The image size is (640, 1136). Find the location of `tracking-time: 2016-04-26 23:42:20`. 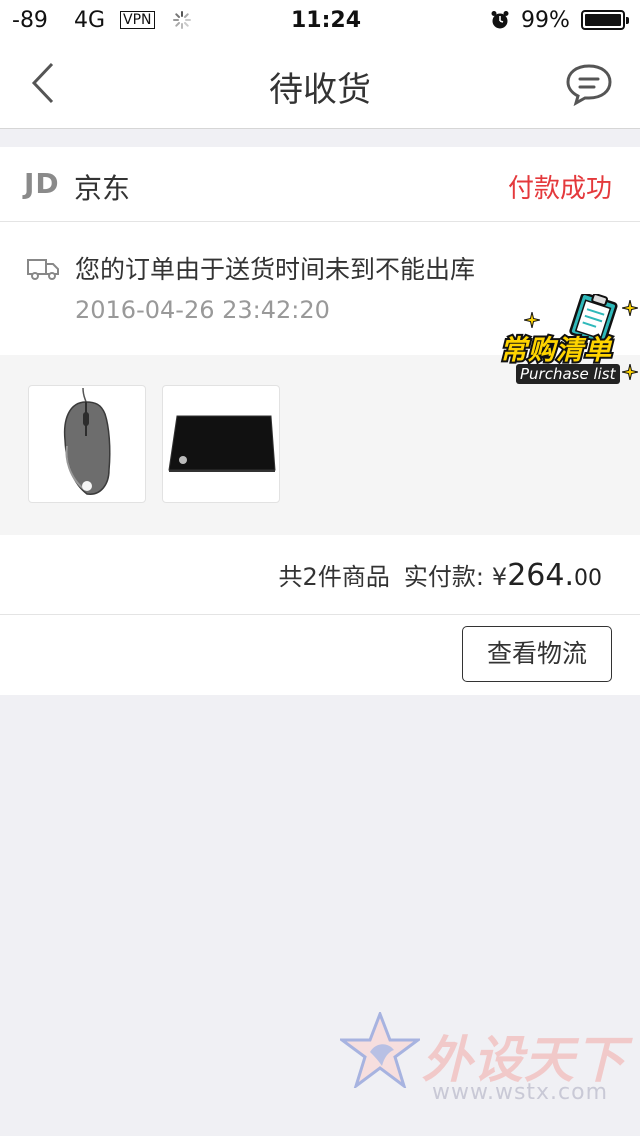

tracking-time: 2016-04-26 23:42:20 is located at coordinates (202, 310).